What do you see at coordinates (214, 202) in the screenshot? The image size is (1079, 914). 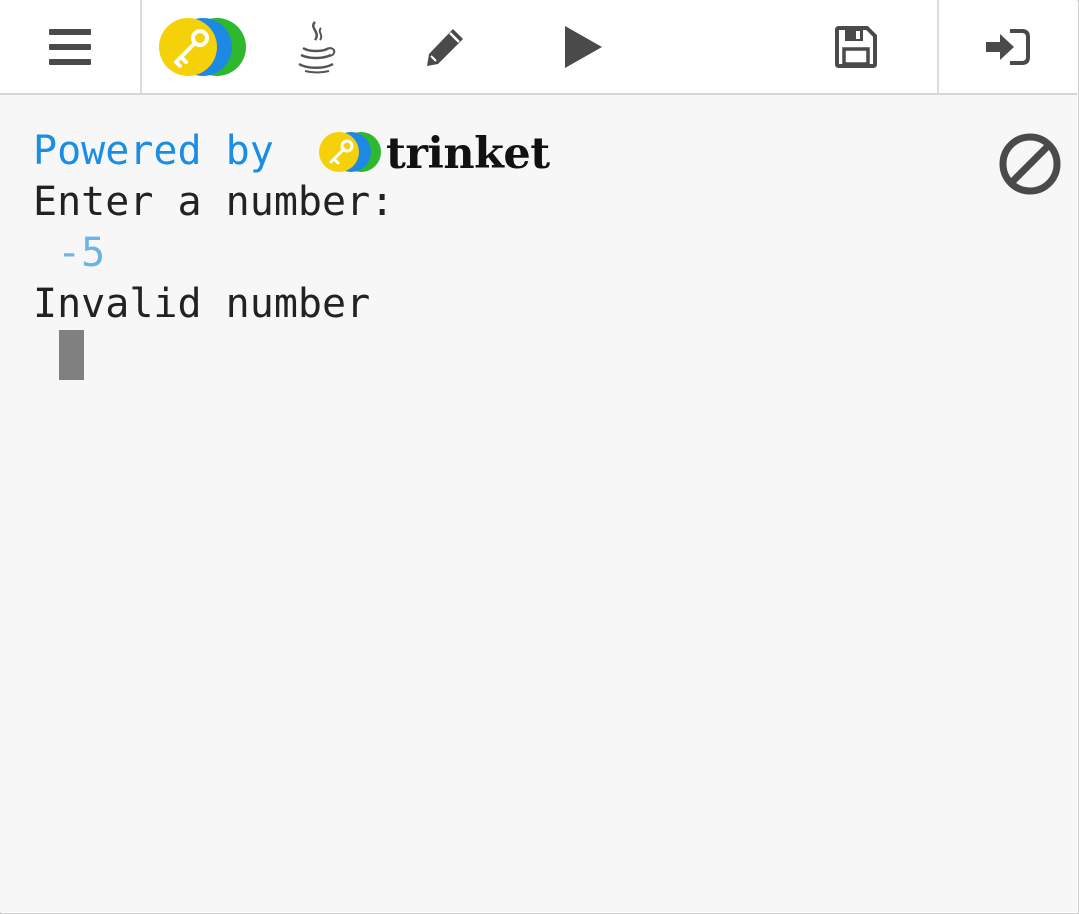 I see `output-line: Enter a number:` at bounding box center [214, 202].